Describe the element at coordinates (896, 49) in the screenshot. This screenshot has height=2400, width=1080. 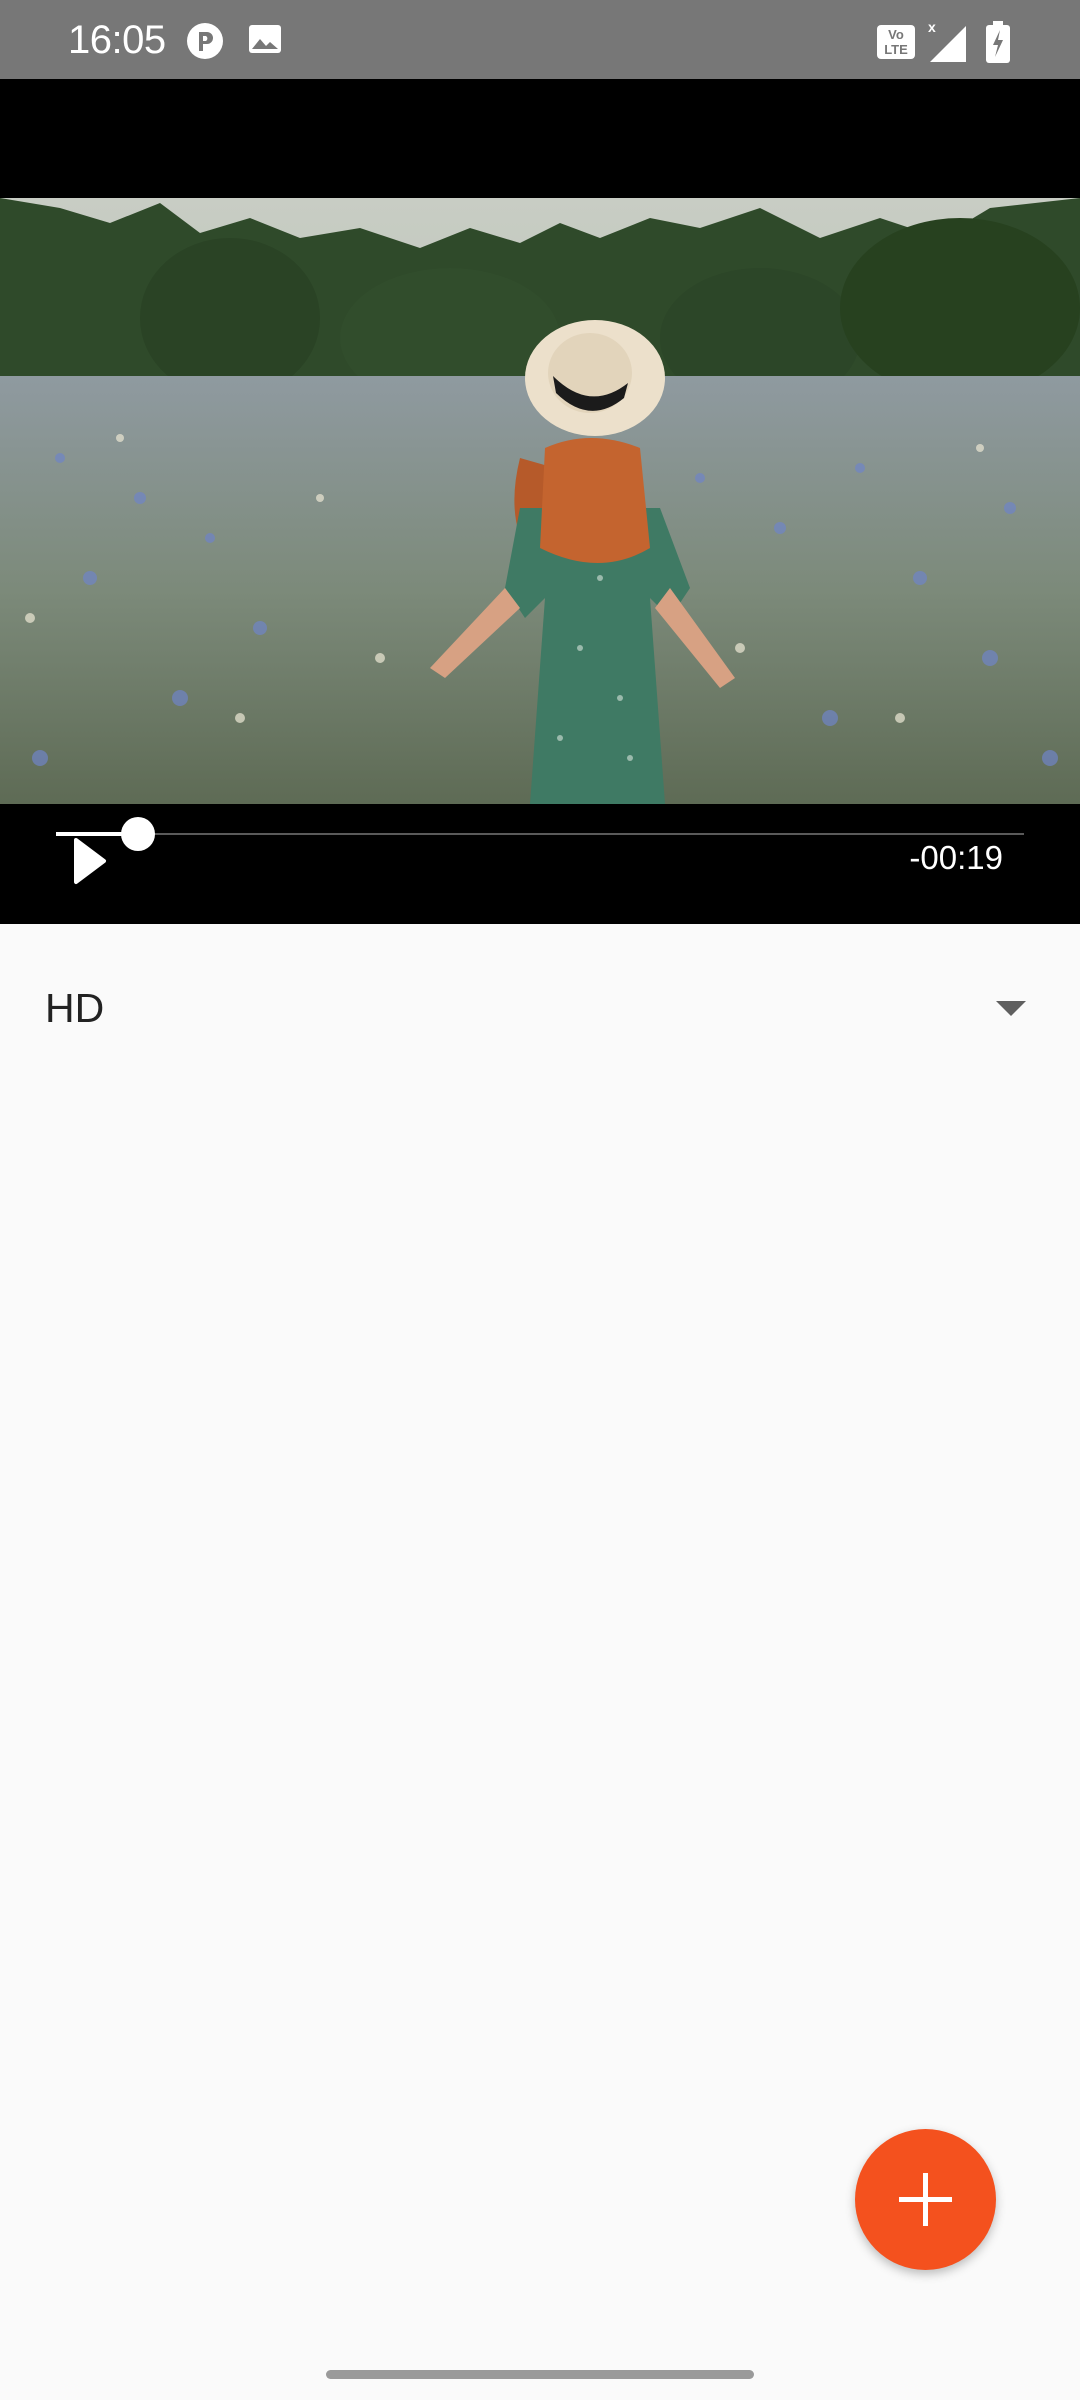
I see `svg-text: LTE` at that location.